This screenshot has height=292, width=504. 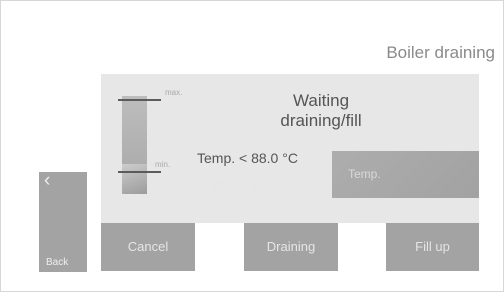 What do you see at coordinates (247, 158) in the screenshot?
I see `temperature-condition: Temp. < 88.0 °C` at bounding box center [247, 158].